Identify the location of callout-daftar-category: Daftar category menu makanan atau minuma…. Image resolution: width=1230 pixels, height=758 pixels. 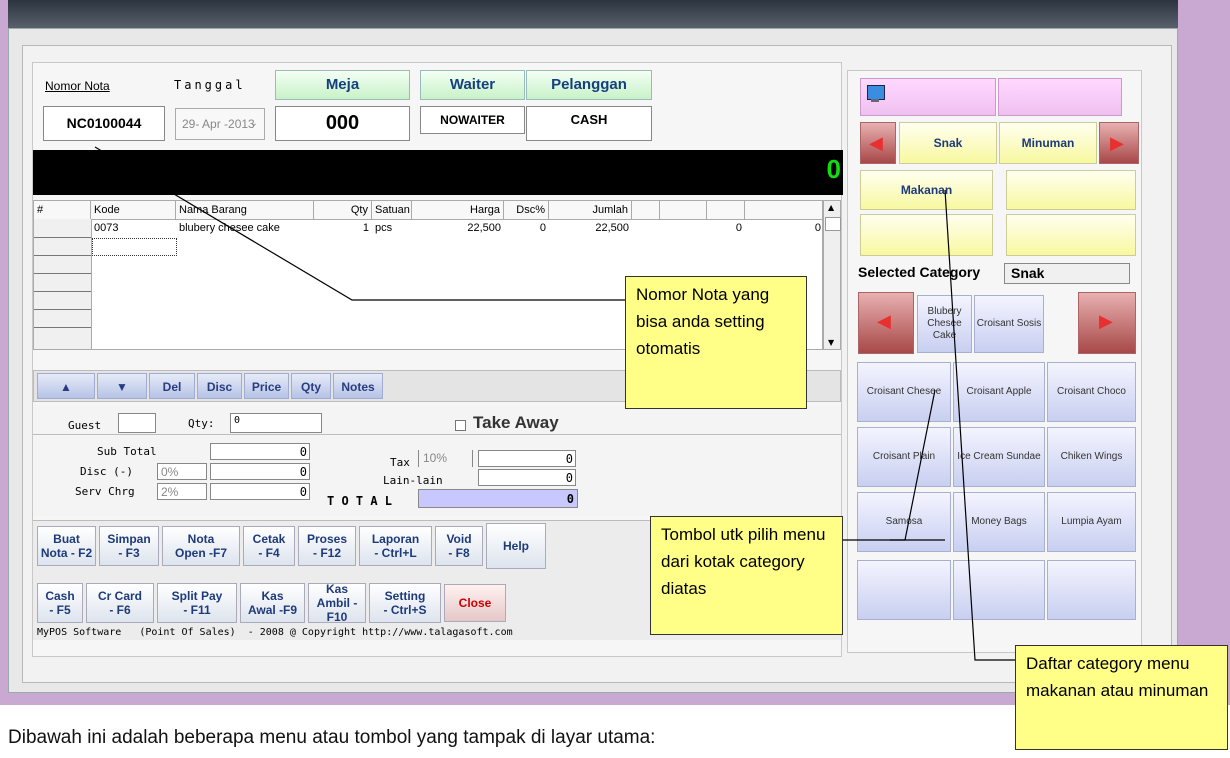
(1121, 697).